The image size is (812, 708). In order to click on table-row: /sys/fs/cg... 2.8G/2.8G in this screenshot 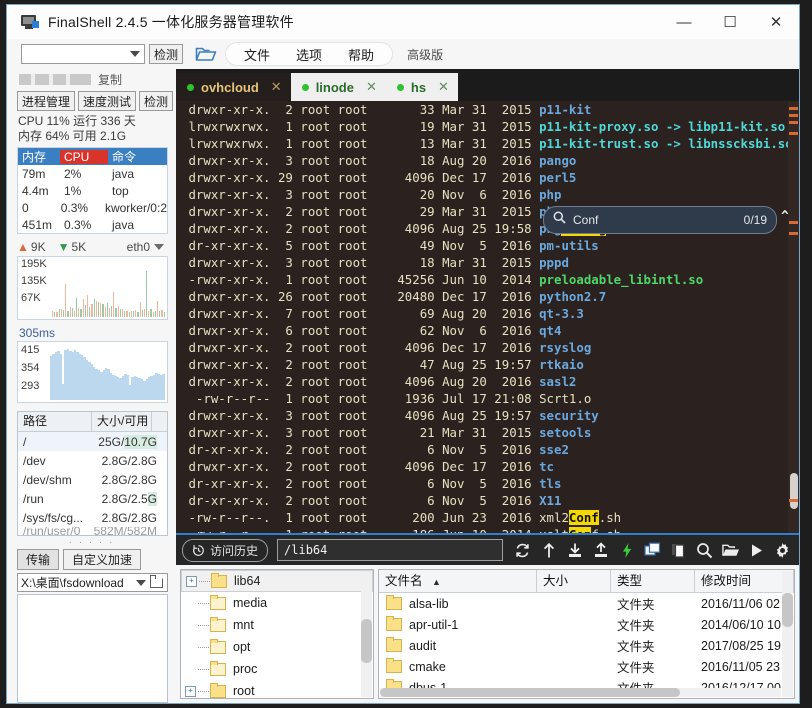, I will do `click(92, 517)`.